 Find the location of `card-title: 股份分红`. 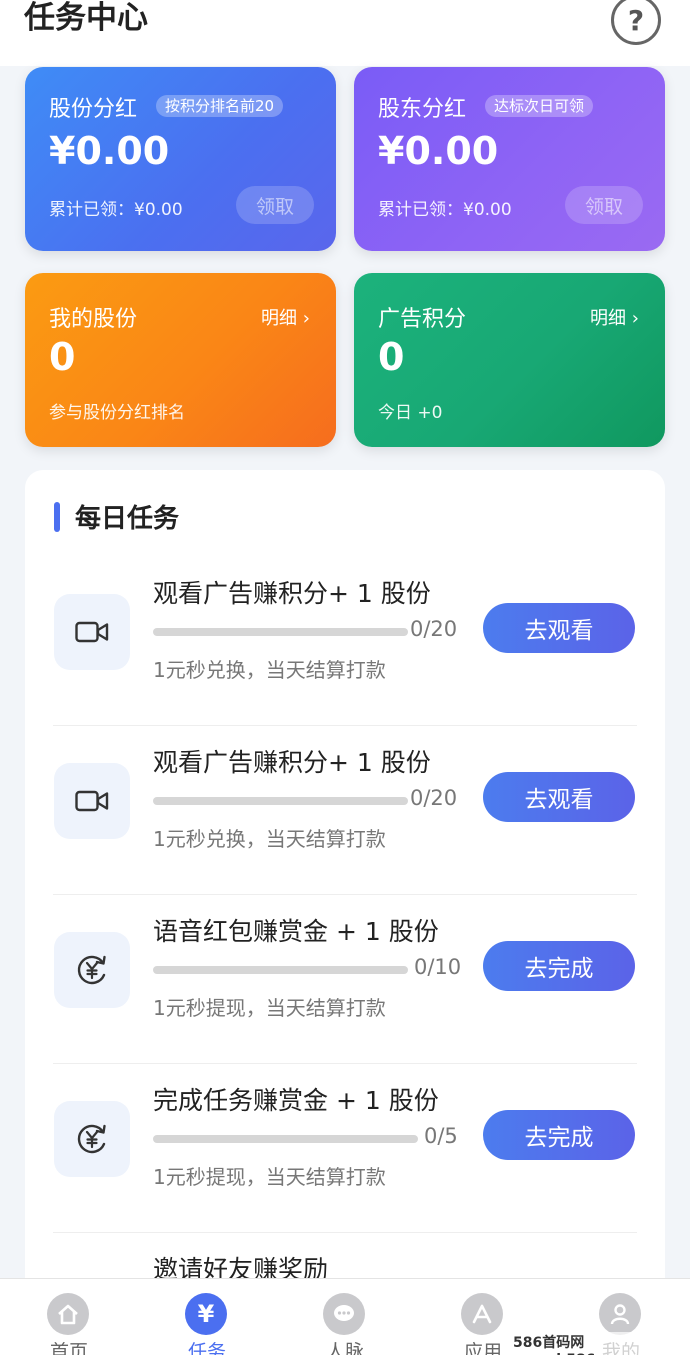

card-title: 股份分红 is located at coordinates (93, 109).